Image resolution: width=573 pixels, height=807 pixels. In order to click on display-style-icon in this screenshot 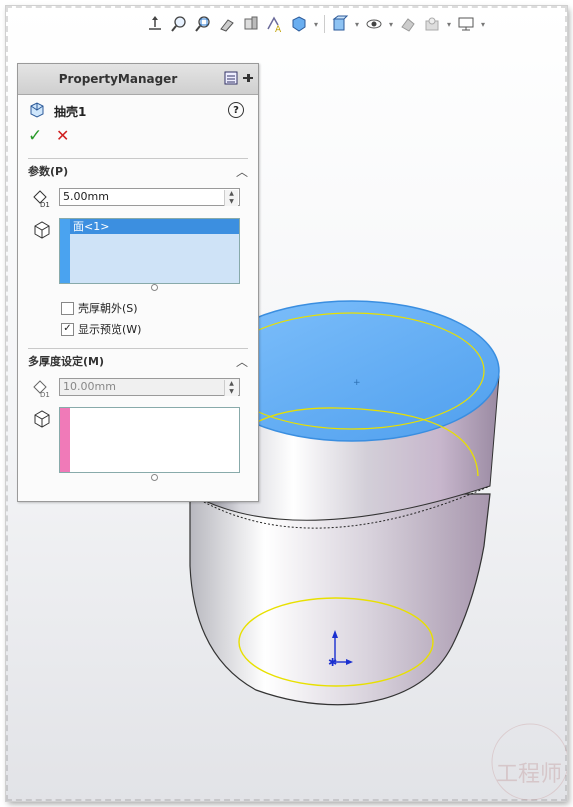, I will do `click(340, 24)`.